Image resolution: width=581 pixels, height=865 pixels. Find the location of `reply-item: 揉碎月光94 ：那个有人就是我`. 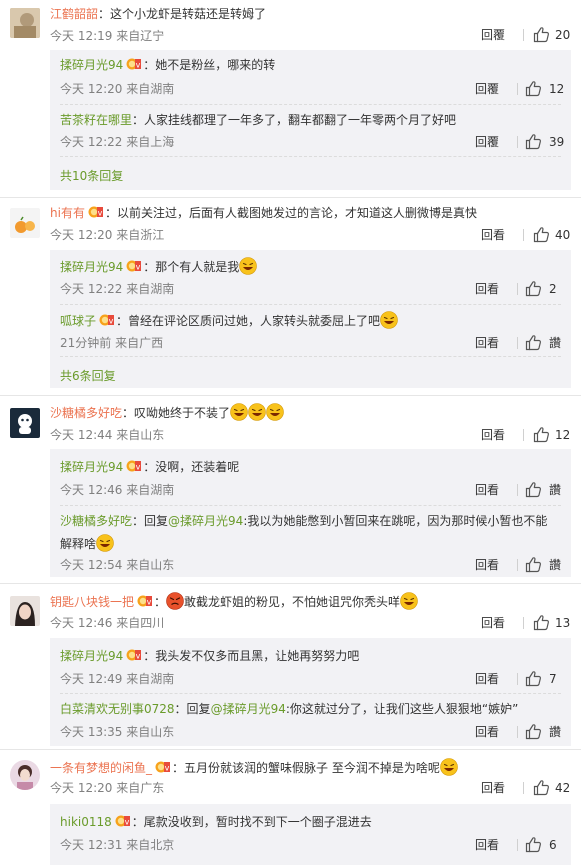

reply-item: 揉碎月光94 ：那个有人就是我 is located at coordinates (315, 266).